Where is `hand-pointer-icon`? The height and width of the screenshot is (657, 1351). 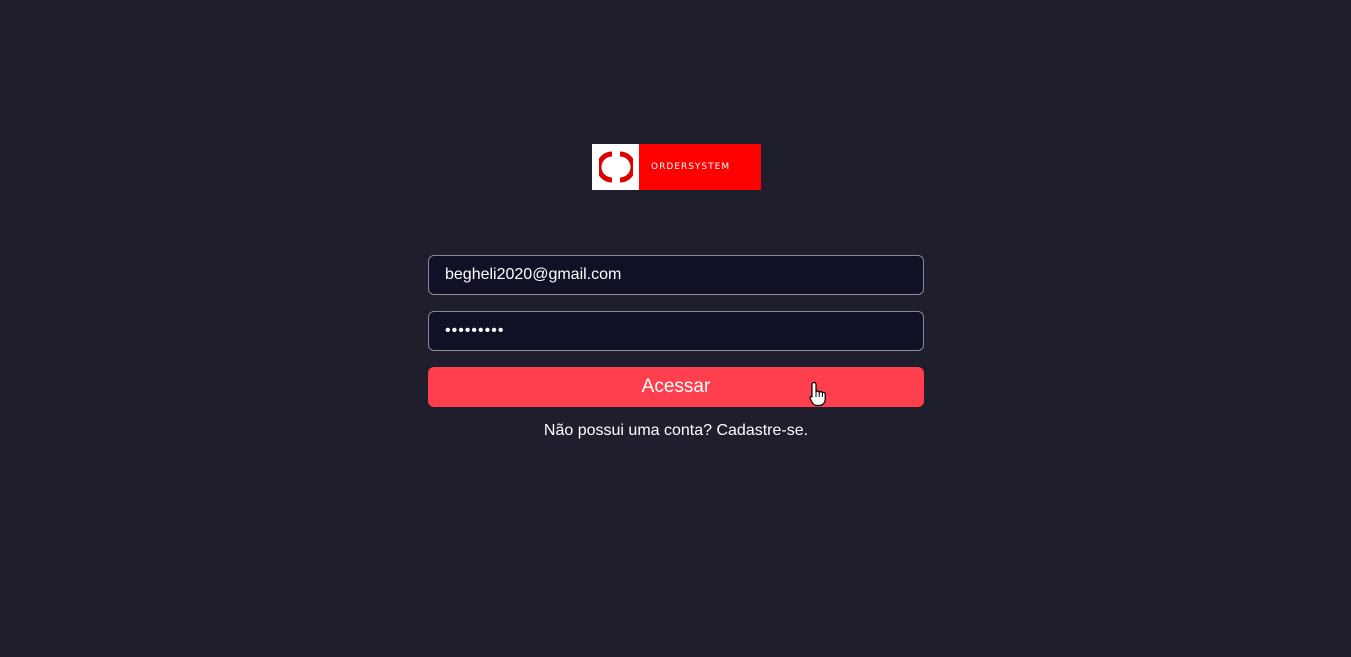 hand-pointer-icon is located at coordinates (817, 394).